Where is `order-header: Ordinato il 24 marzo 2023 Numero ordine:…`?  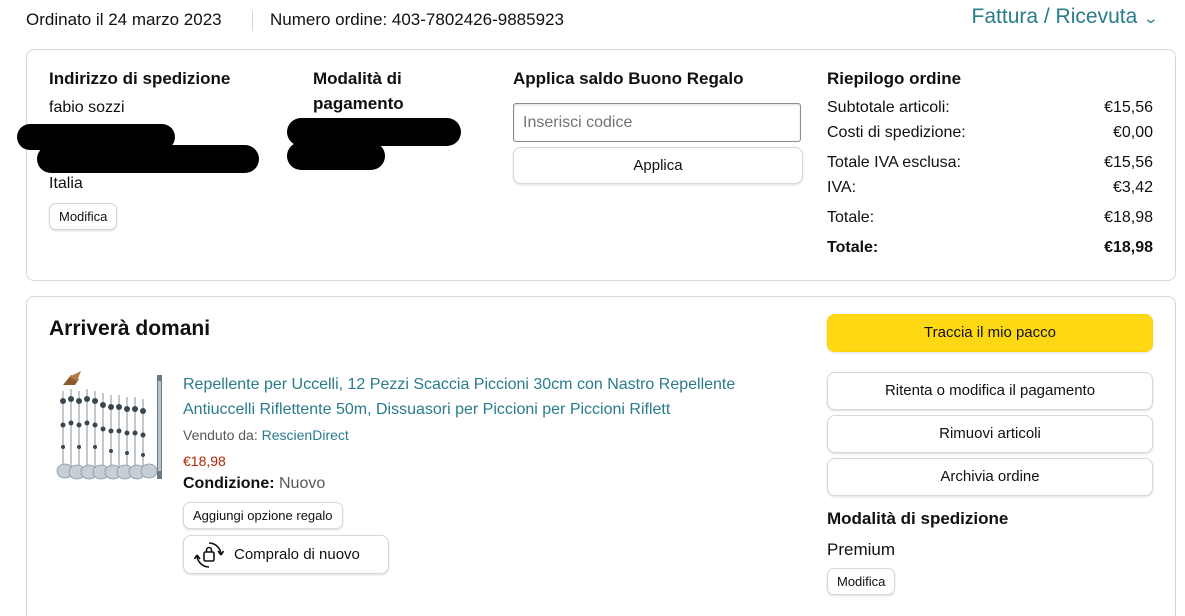
order-header: Ordinato il 24 marzo 2023 Numero ordine:… is located at coordinates (592, 21).